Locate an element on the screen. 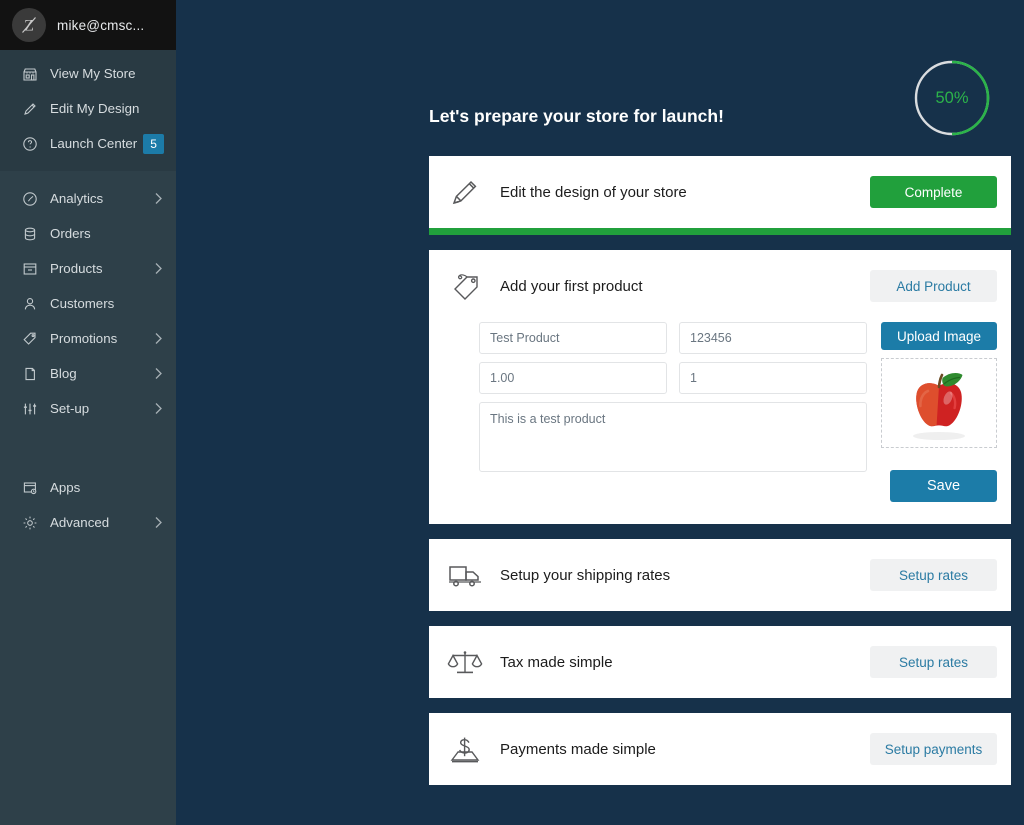  sidebar-divider is located at coordinates (88, 443).